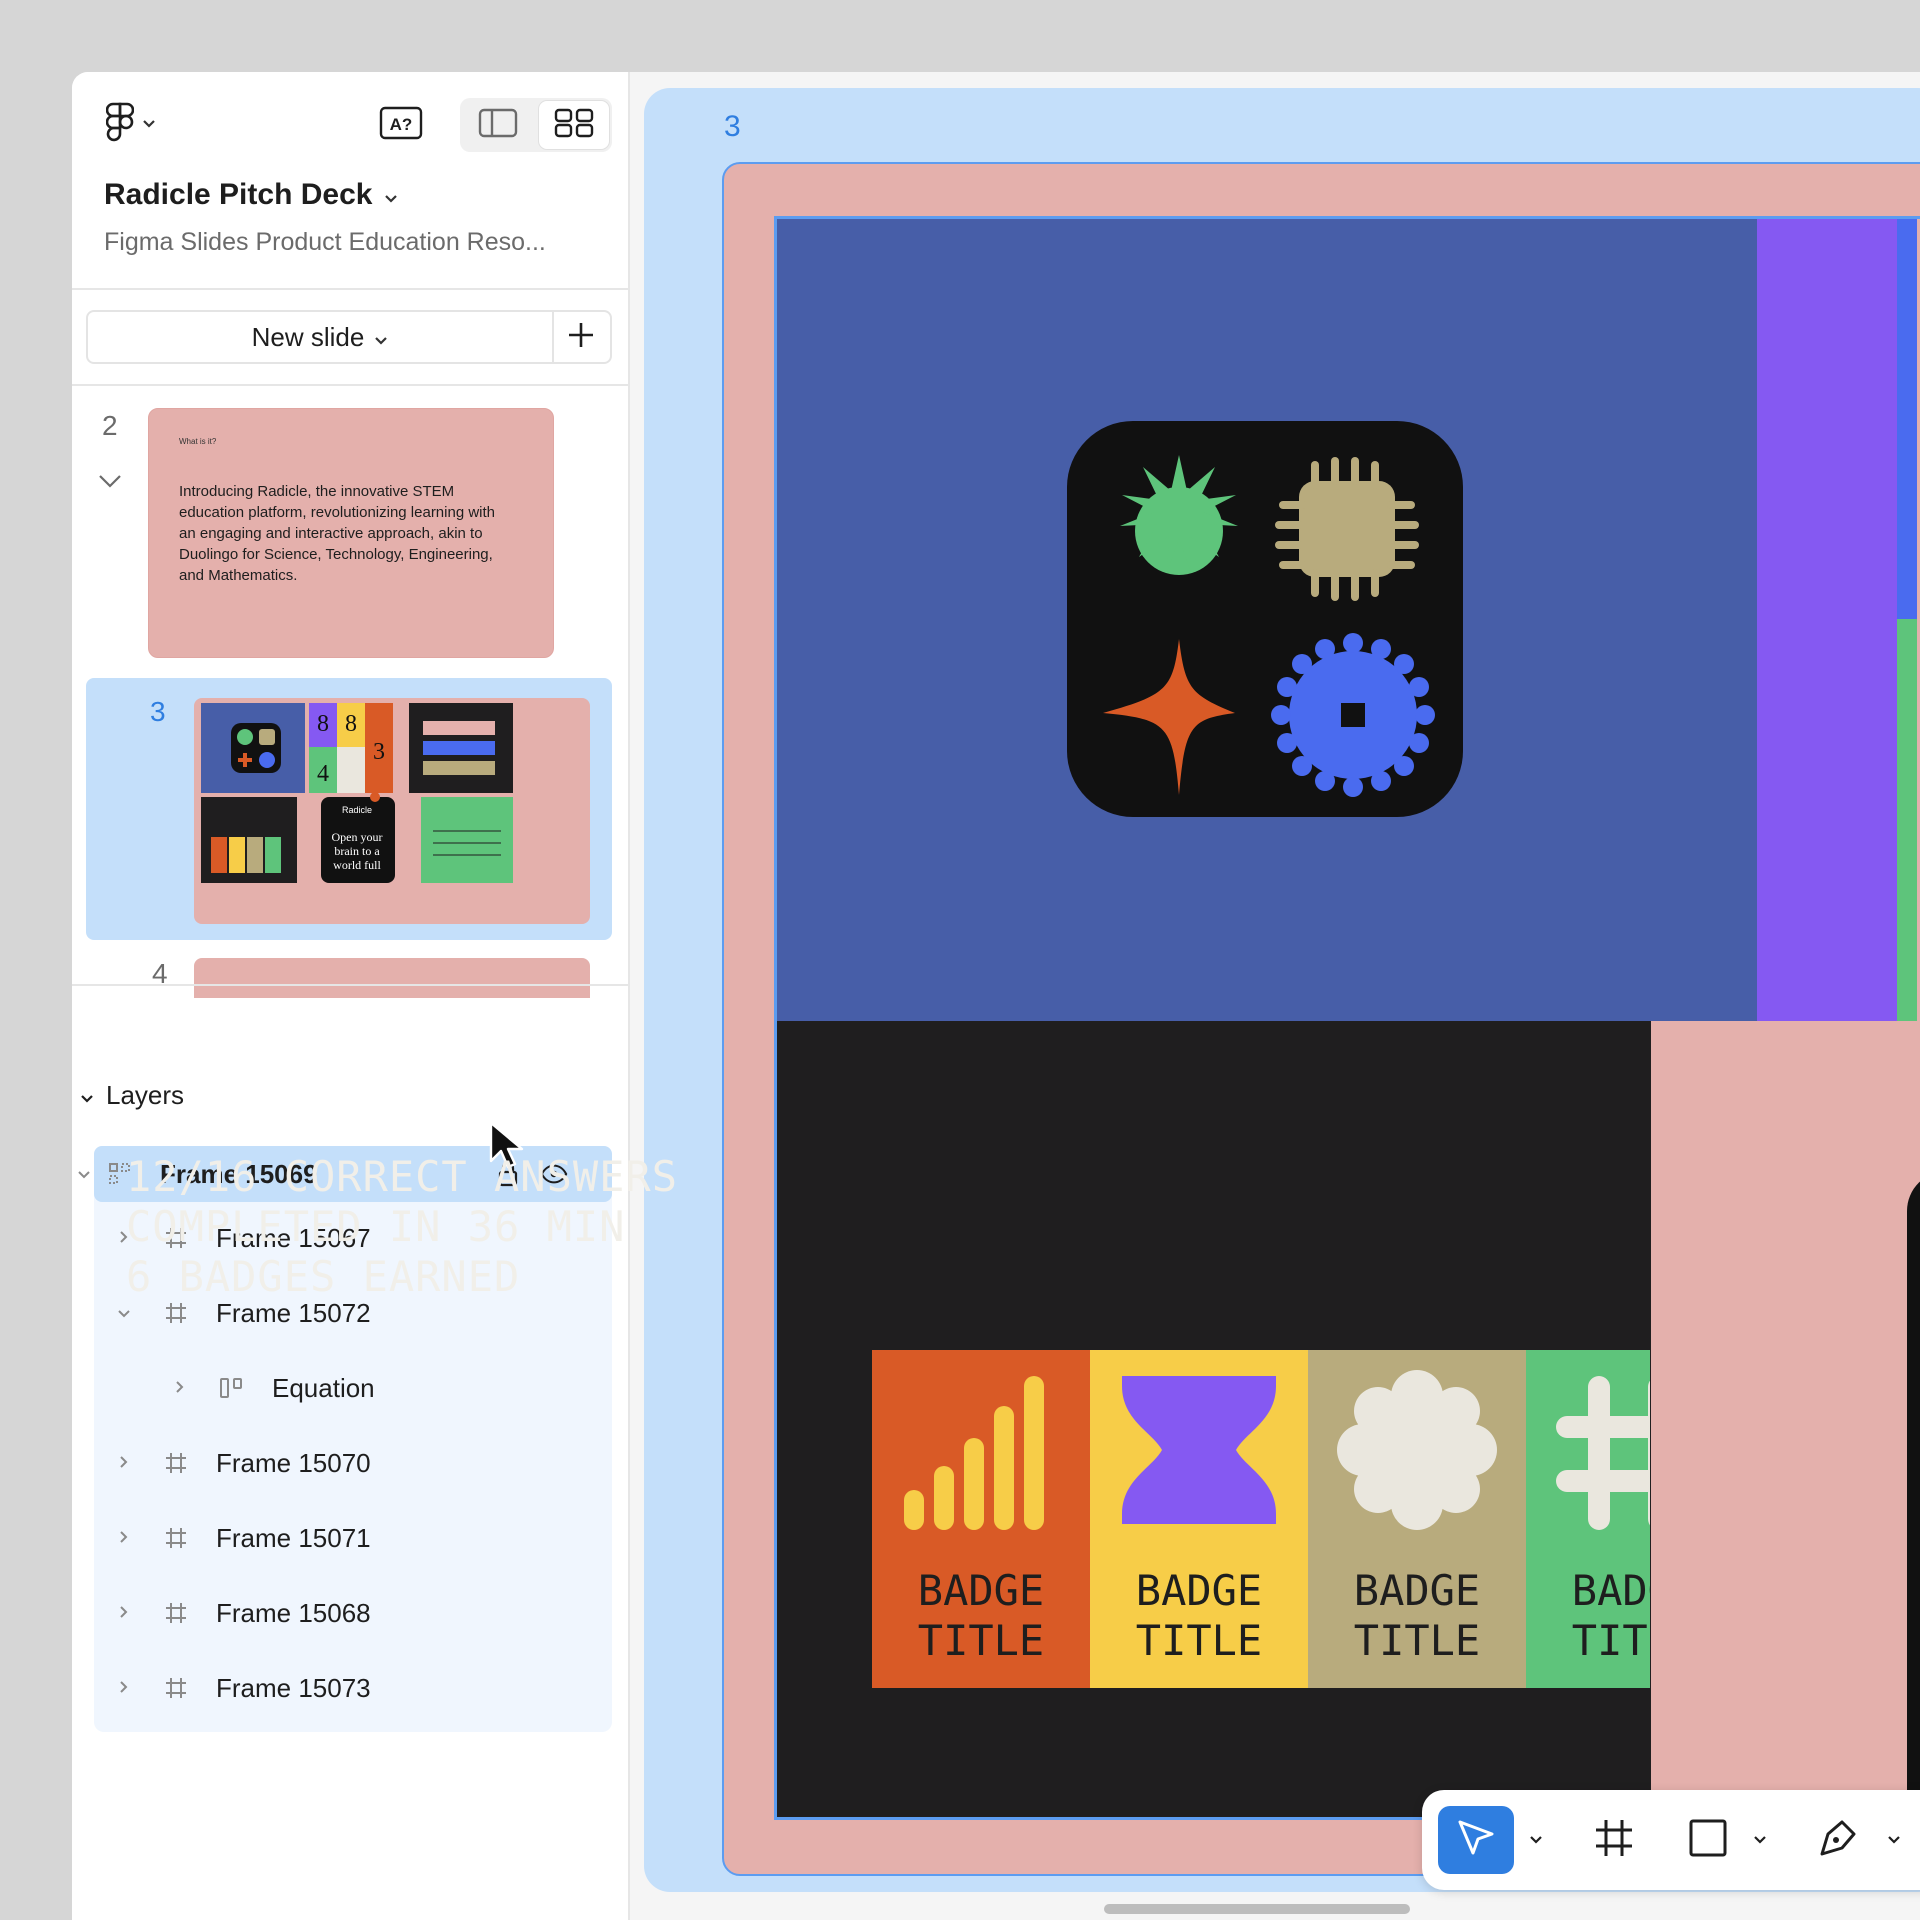 This screenshot has width=1920, height=1920. I want to click on badge-title: BADGE TITLE, so click(1417, 1616).